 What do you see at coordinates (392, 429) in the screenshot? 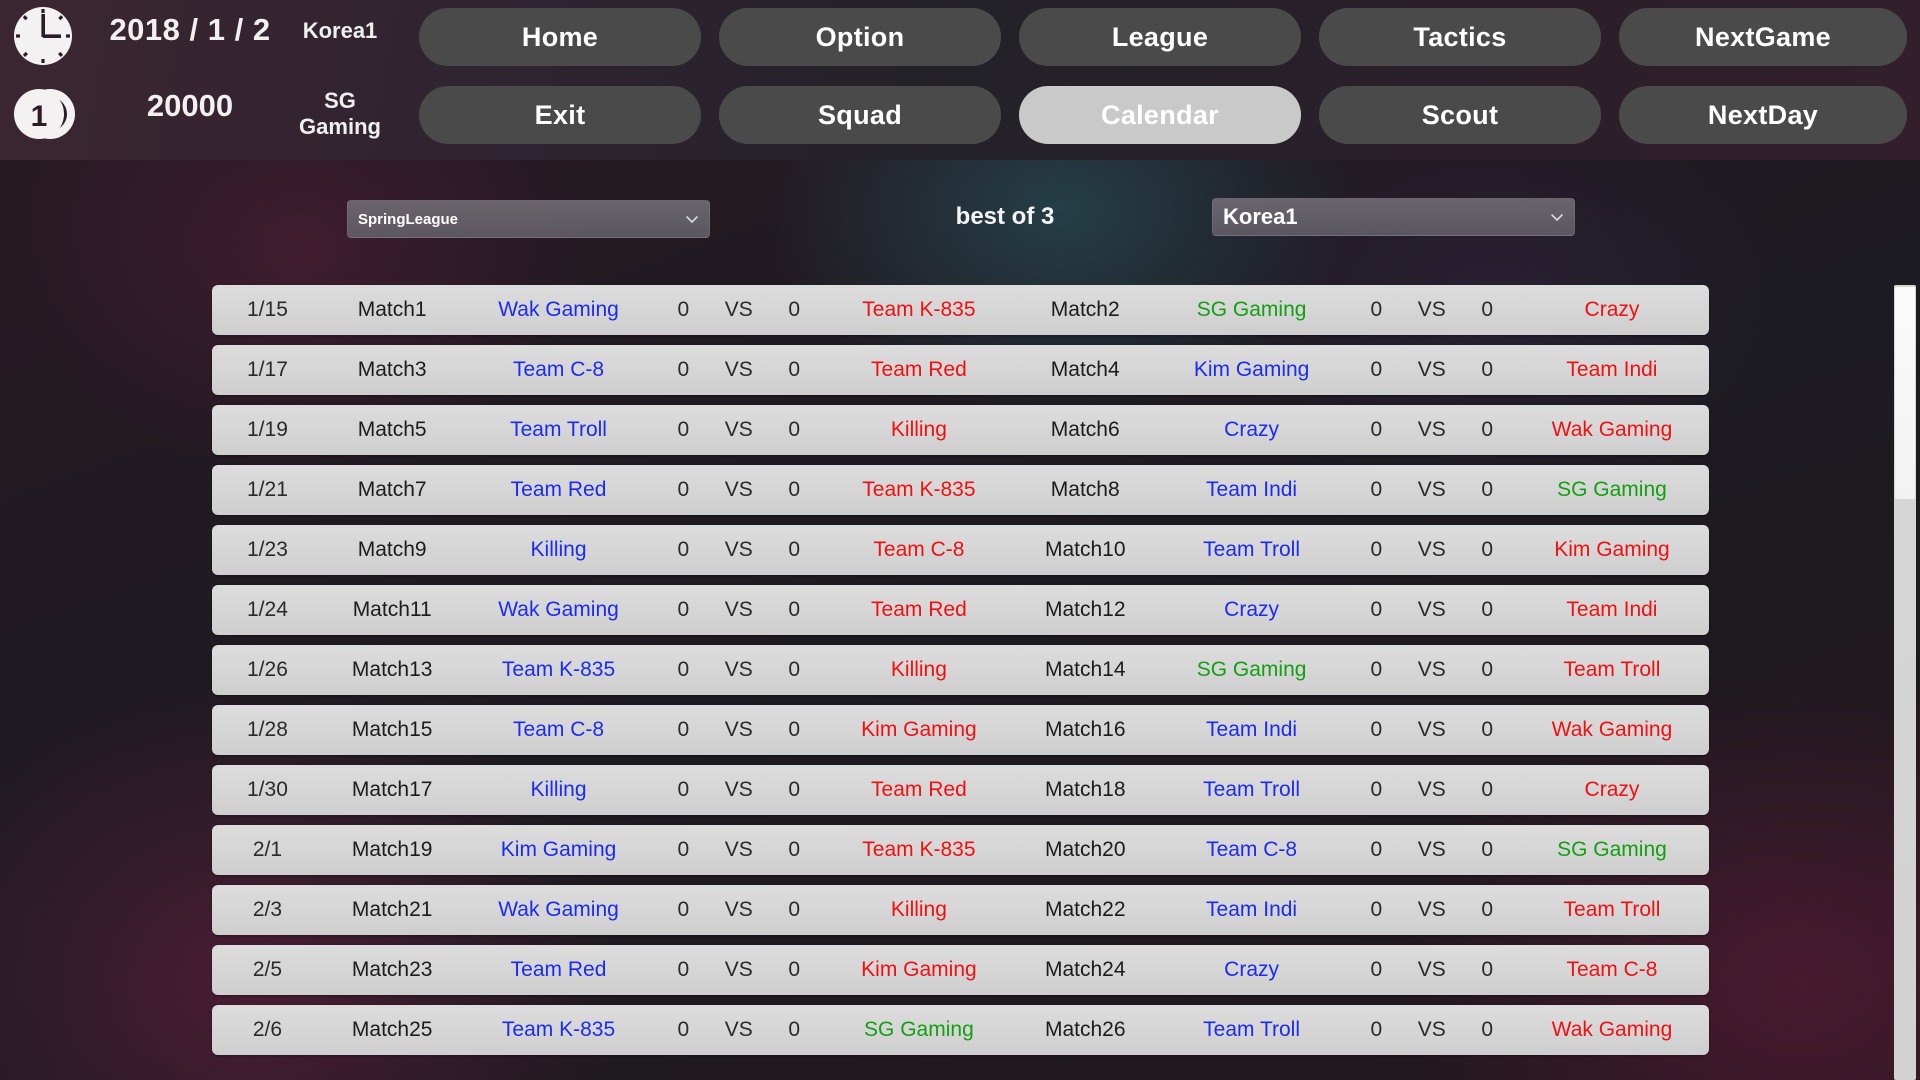
I see `match-label: Match5` at bounding box center [392, 429].